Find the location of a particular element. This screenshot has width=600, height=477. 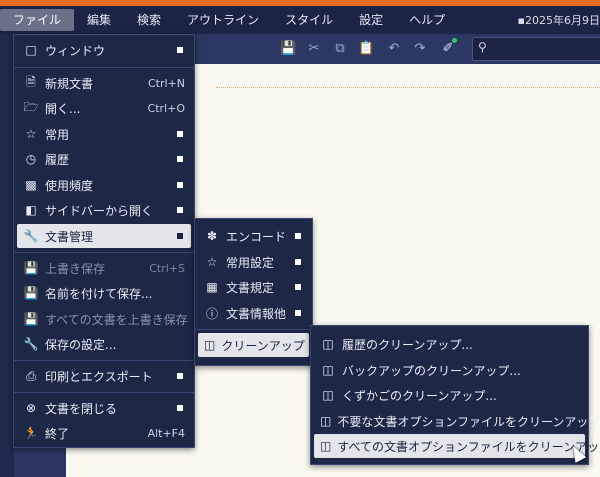

file-menu-close-document: ⊗ 文書を閉じる is located at coordinates (104, 408).